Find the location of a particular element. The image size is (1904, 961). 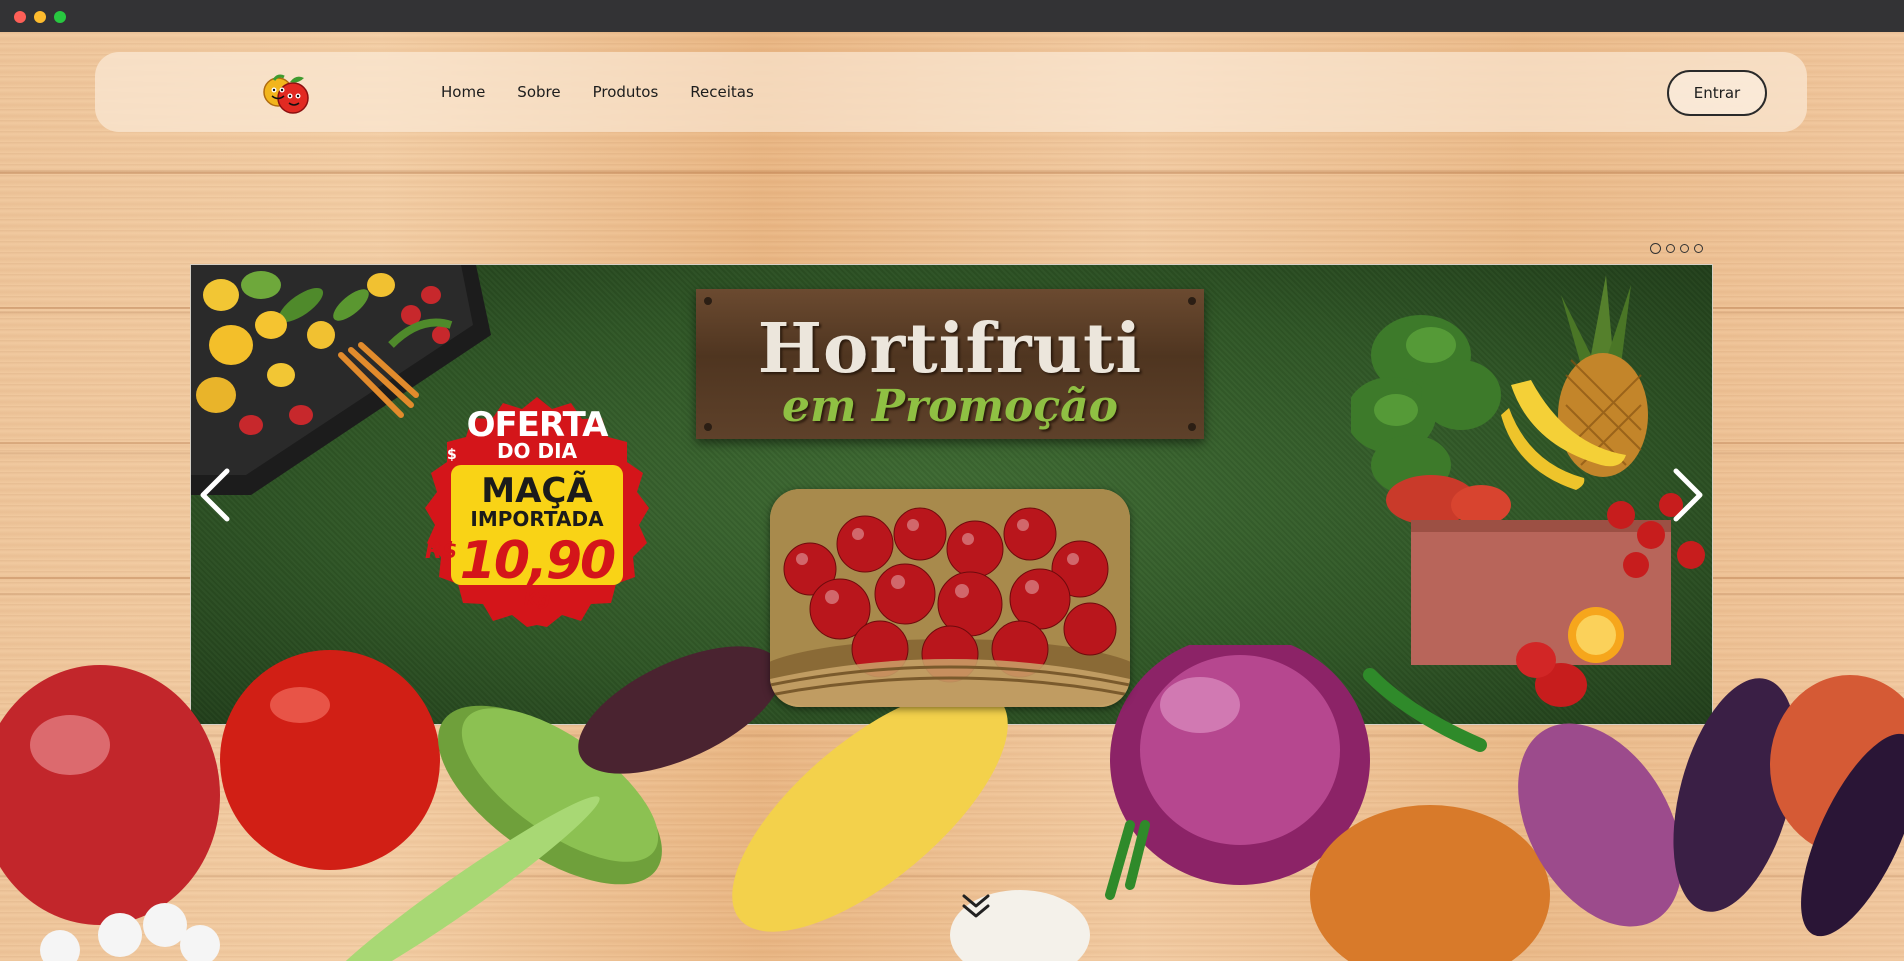

promo-sign-subtitle: em Promoção is located at coordinates (950, 406).